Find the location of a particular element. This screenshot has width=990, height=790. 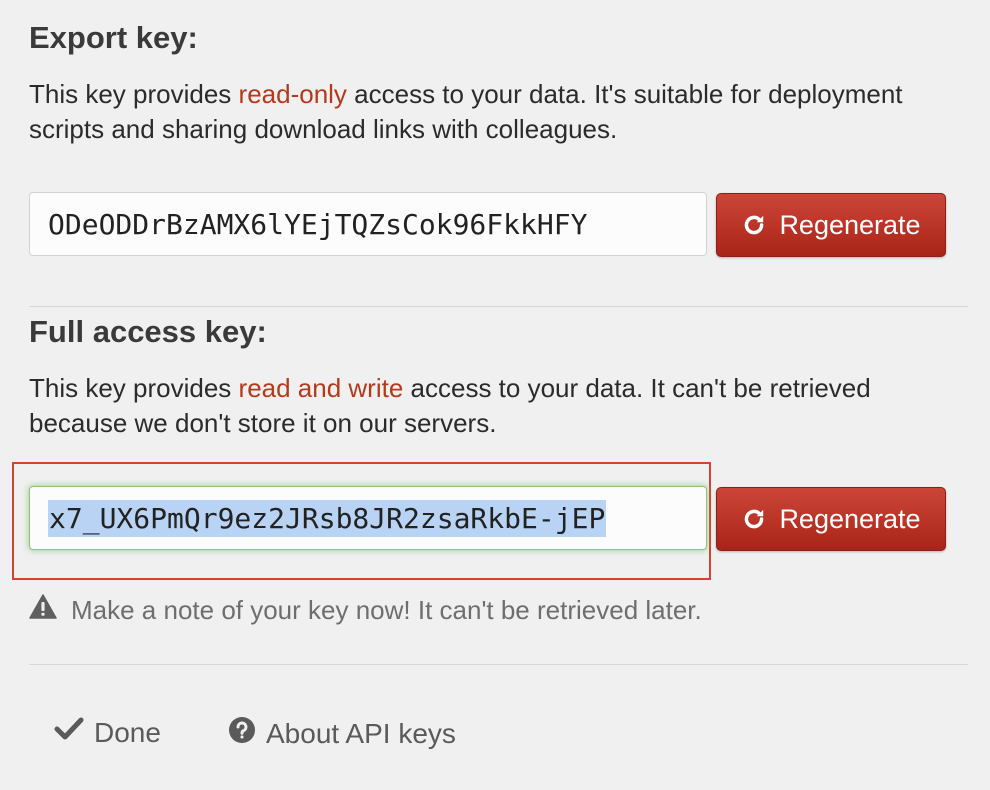

export-key-permission-highlight: read-only is located at coordinates (292, 94).